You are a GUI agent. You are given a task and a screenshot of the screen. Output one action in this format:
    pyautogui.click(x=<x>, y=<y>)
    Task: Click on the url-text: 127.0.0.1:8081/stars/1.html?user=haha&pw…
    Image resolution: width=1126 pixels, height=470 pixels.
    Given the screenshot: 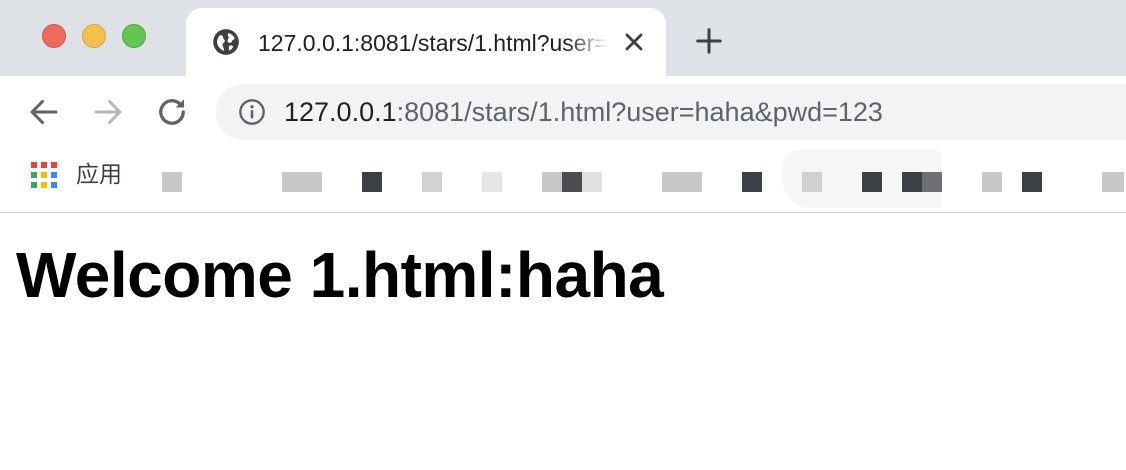 What is the action you would take?
    pyautogui.click(x=583, y=112)
    